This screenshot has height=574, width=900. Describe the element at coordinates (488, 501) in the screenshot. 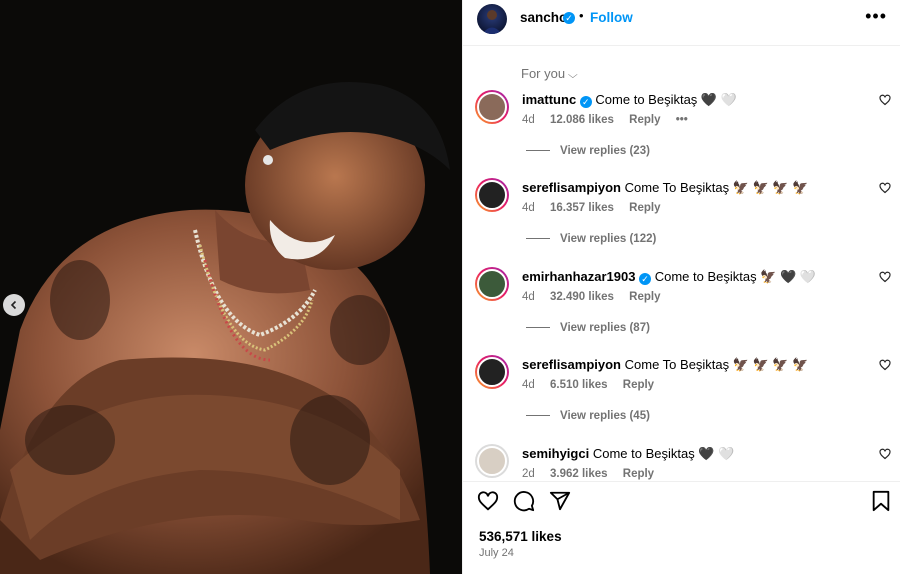

I see `heart-icon` at that location.